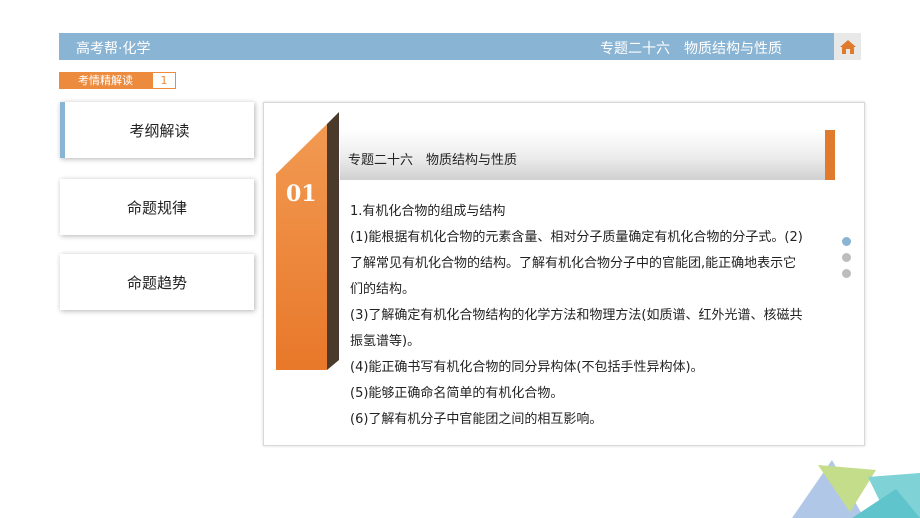  I want to click on nav-rules-button: 命题规律, so click(157, 207).